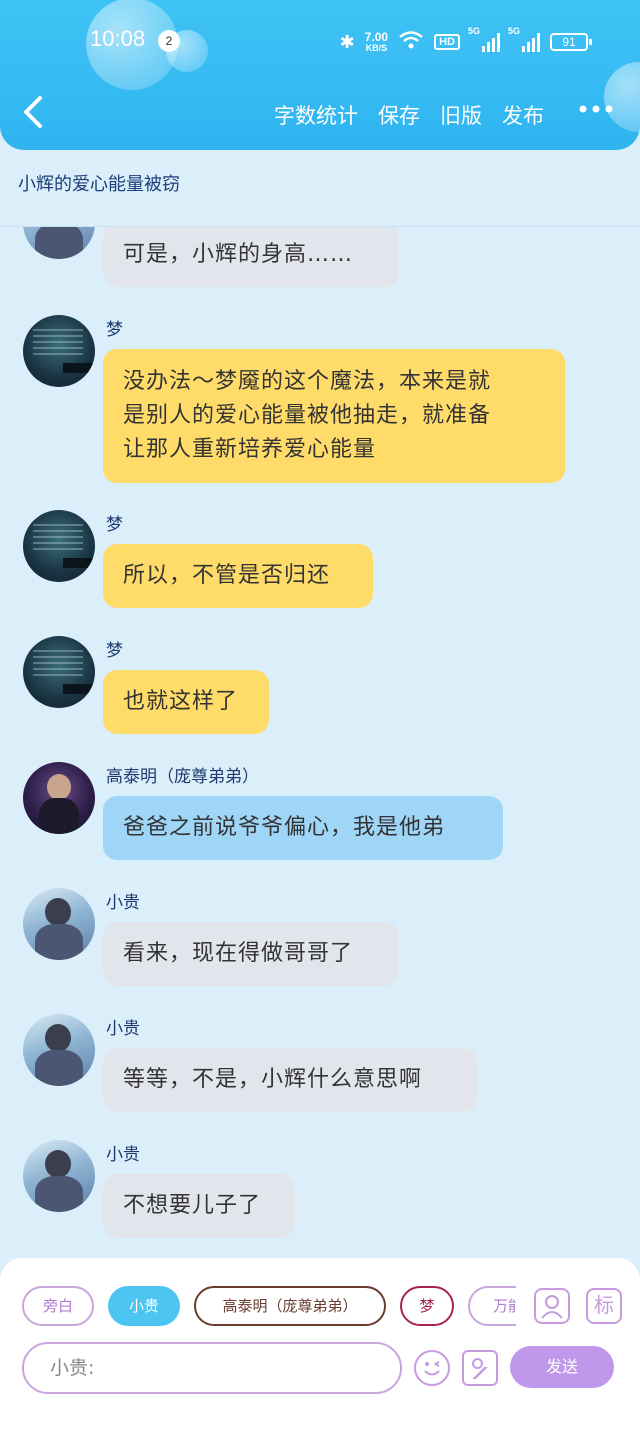 The height and width of the screenshot is (1429, 640). Describe the element at coordinates (427, 1306) in the screenshot. I see `role-chip-meng: 梦` at that location.